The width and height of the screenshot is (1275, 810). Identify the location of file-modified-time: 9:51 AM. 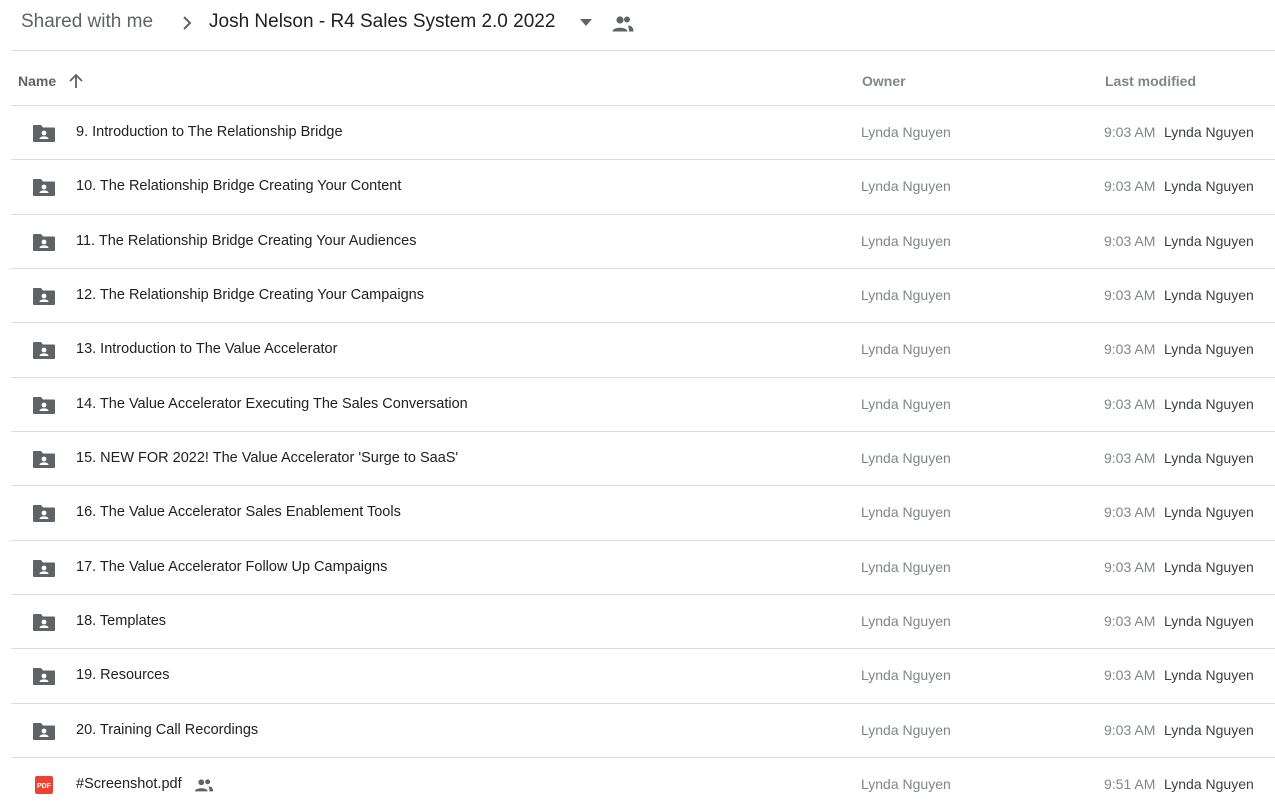
(1130, 783).